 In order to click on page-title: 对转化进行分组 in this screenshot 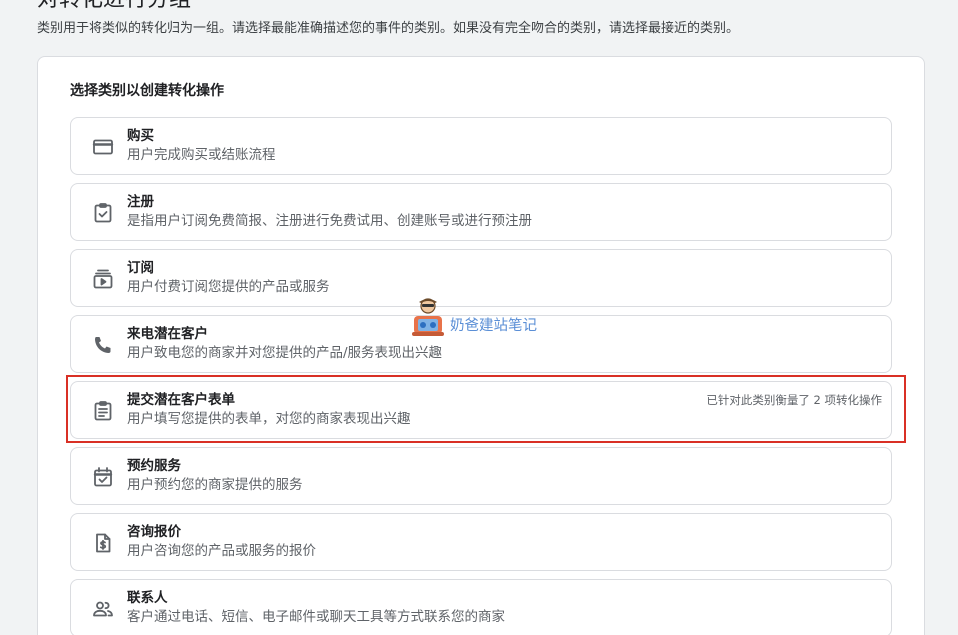, I will do `click(114, 7)`.